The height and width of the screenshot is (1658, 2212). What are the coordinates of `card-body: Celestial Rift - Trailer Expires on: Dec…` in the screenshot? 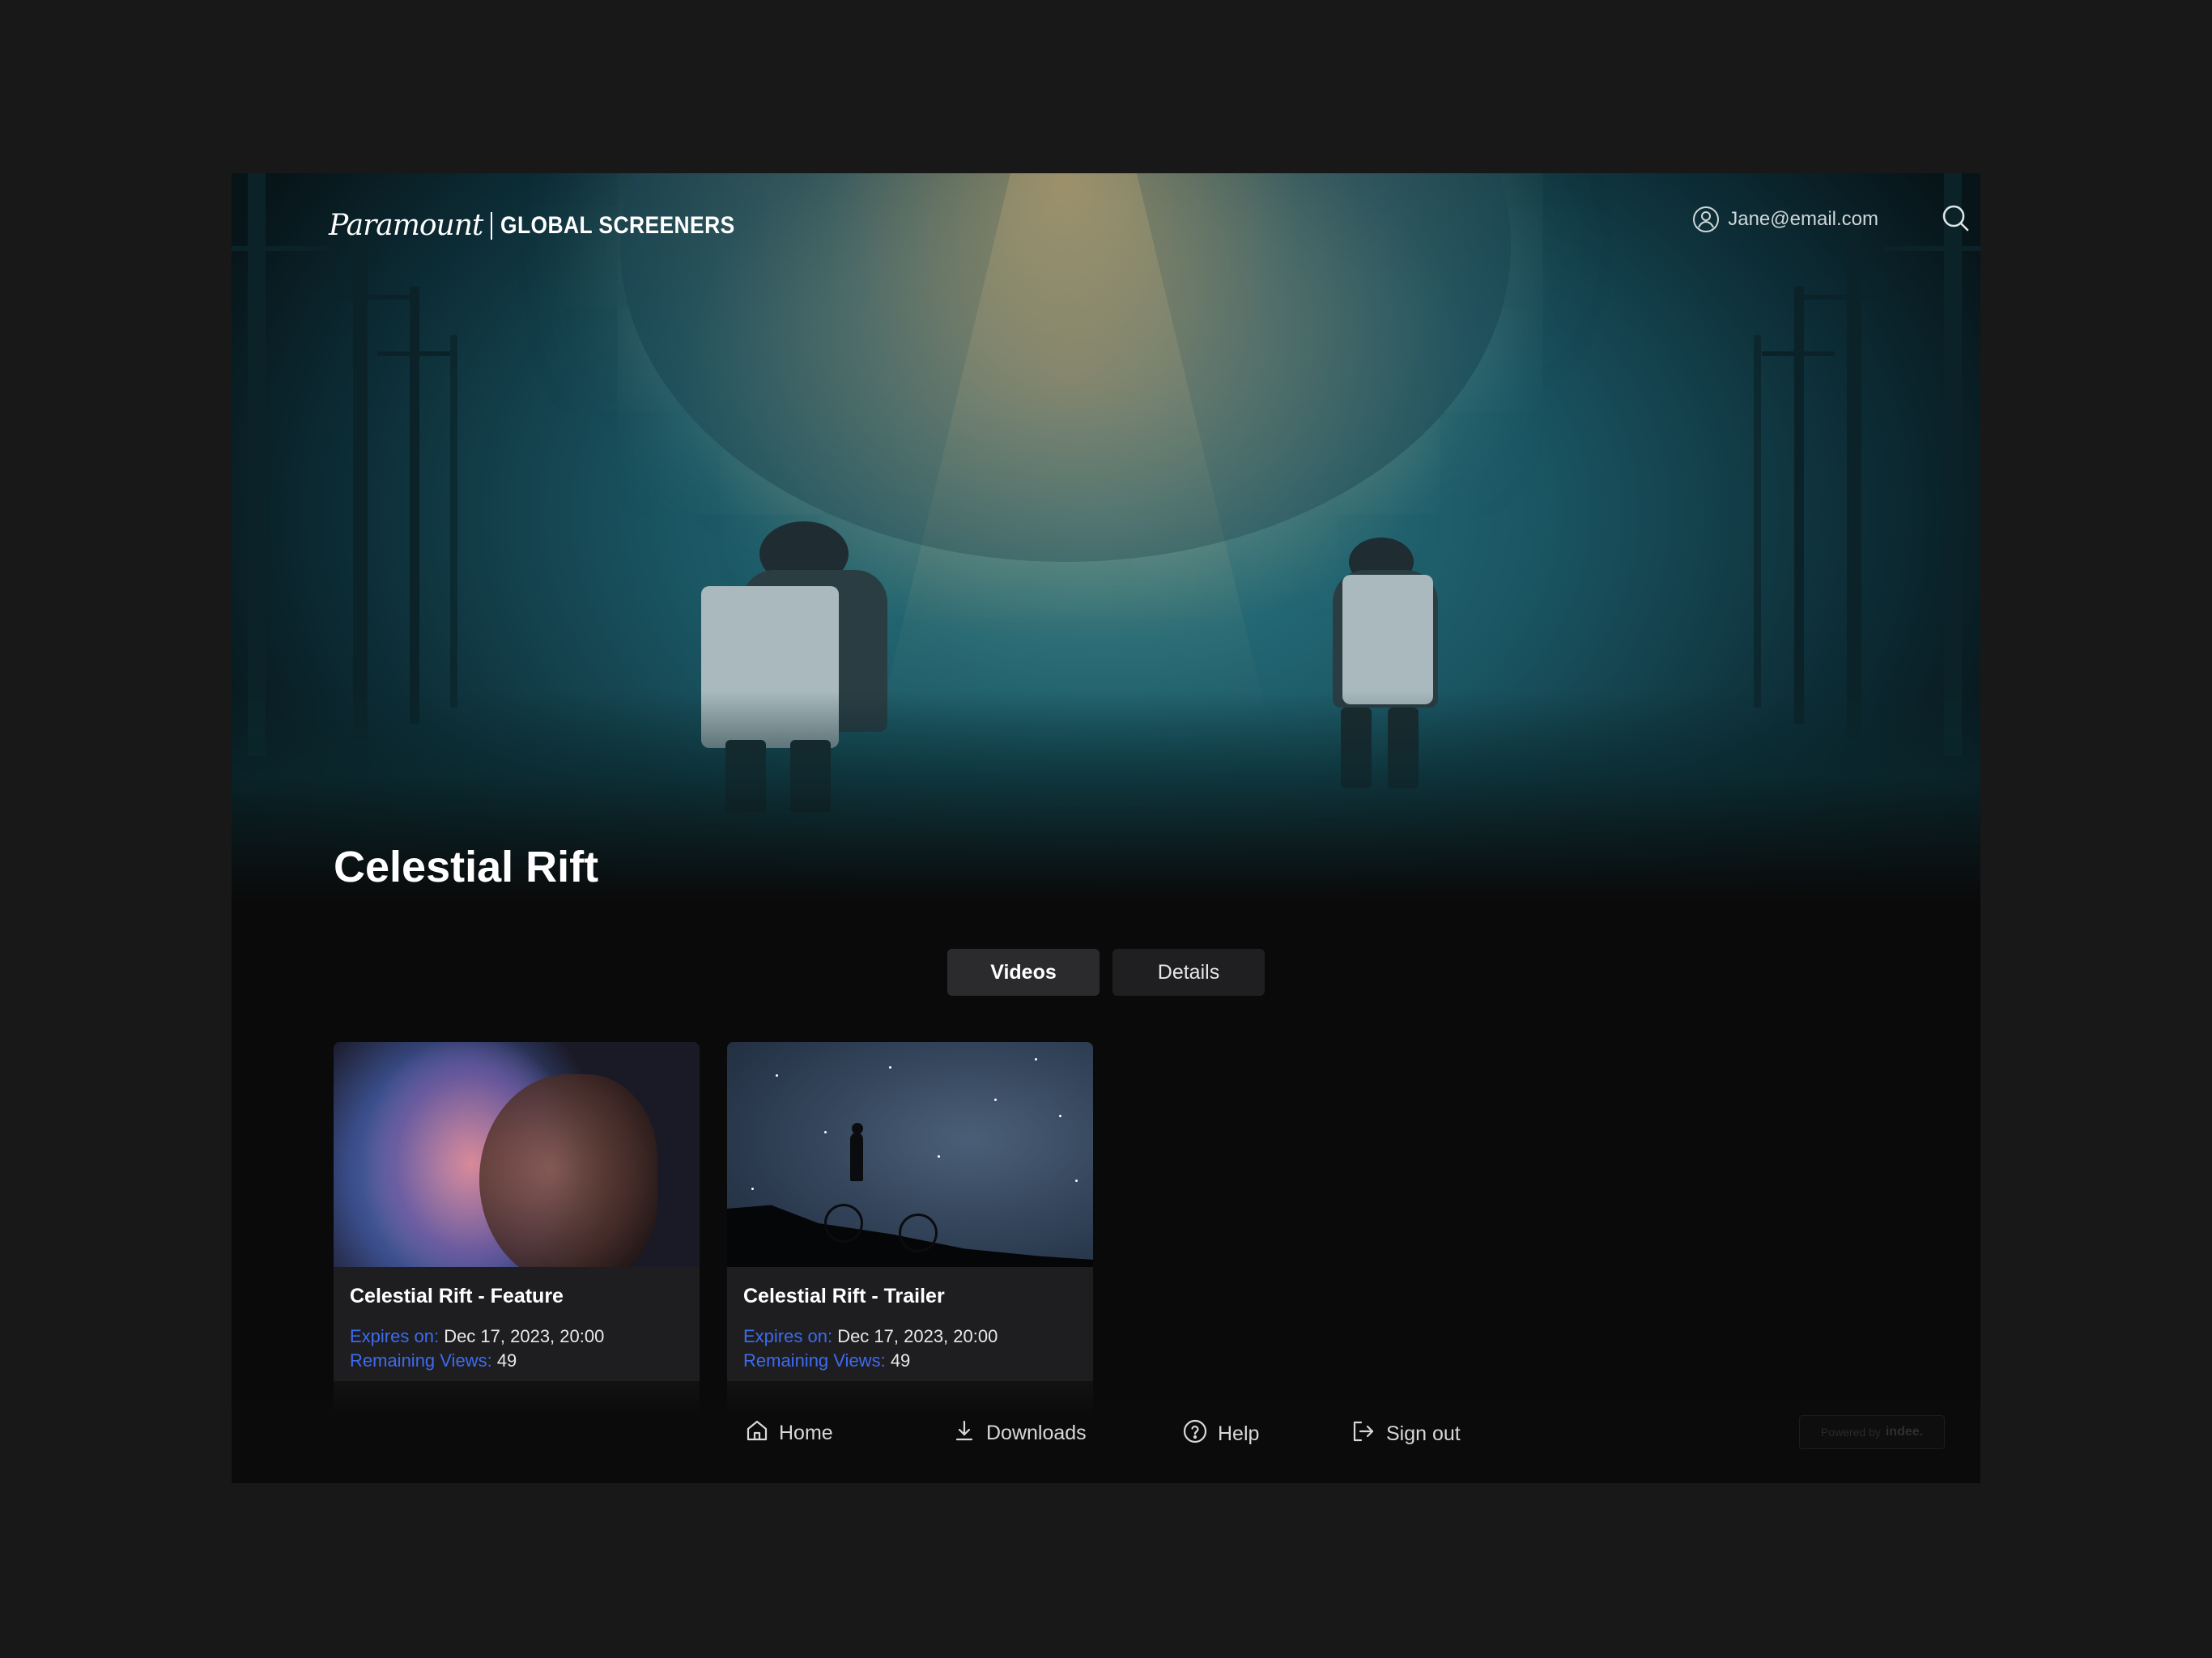 It's located at (910, 1329).